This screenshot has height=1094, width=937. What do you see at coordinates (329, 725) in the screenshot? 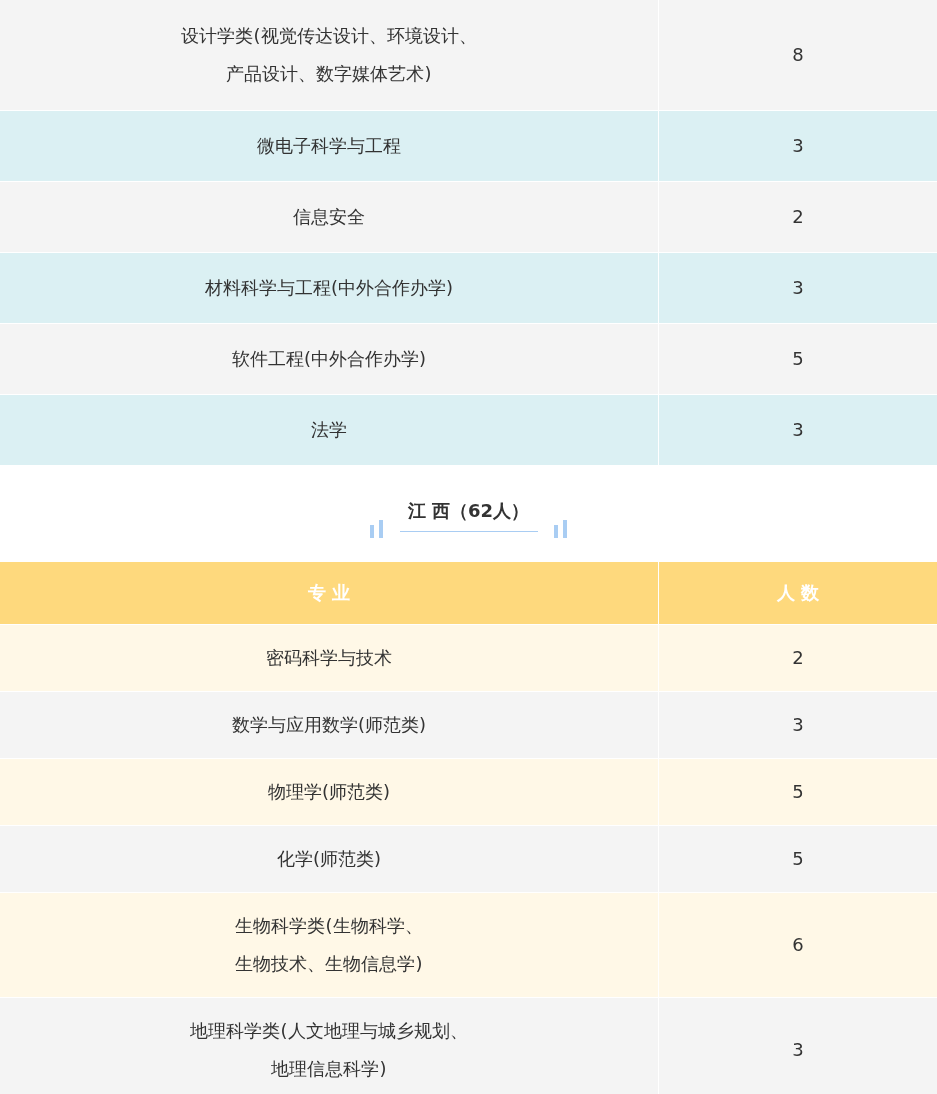
I see `table-cell: 数学与应用数学(师范类)` at bounding box center [329, 725].